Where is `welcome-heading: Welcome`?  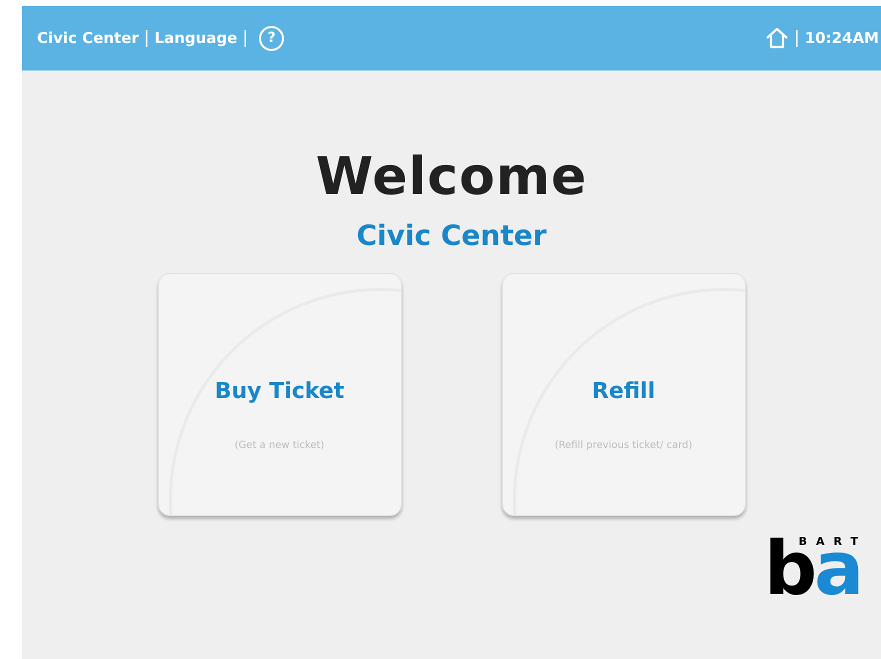 welcome-heading: Welcome is located at coordinates (452, 177).